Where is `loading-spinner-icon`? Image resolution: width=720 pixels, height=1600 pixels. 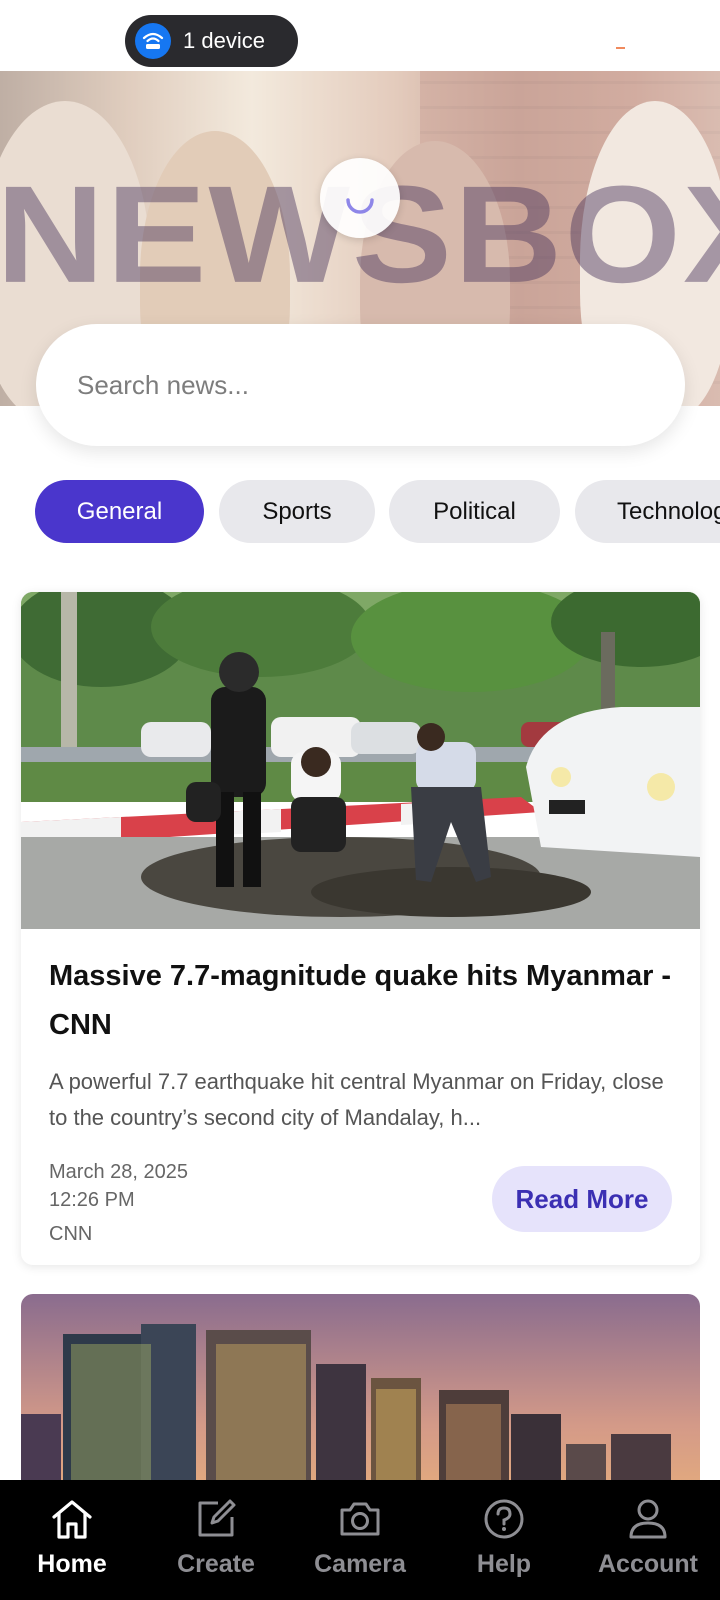
loading-spinner-icon is located at coordinates (360, 198).